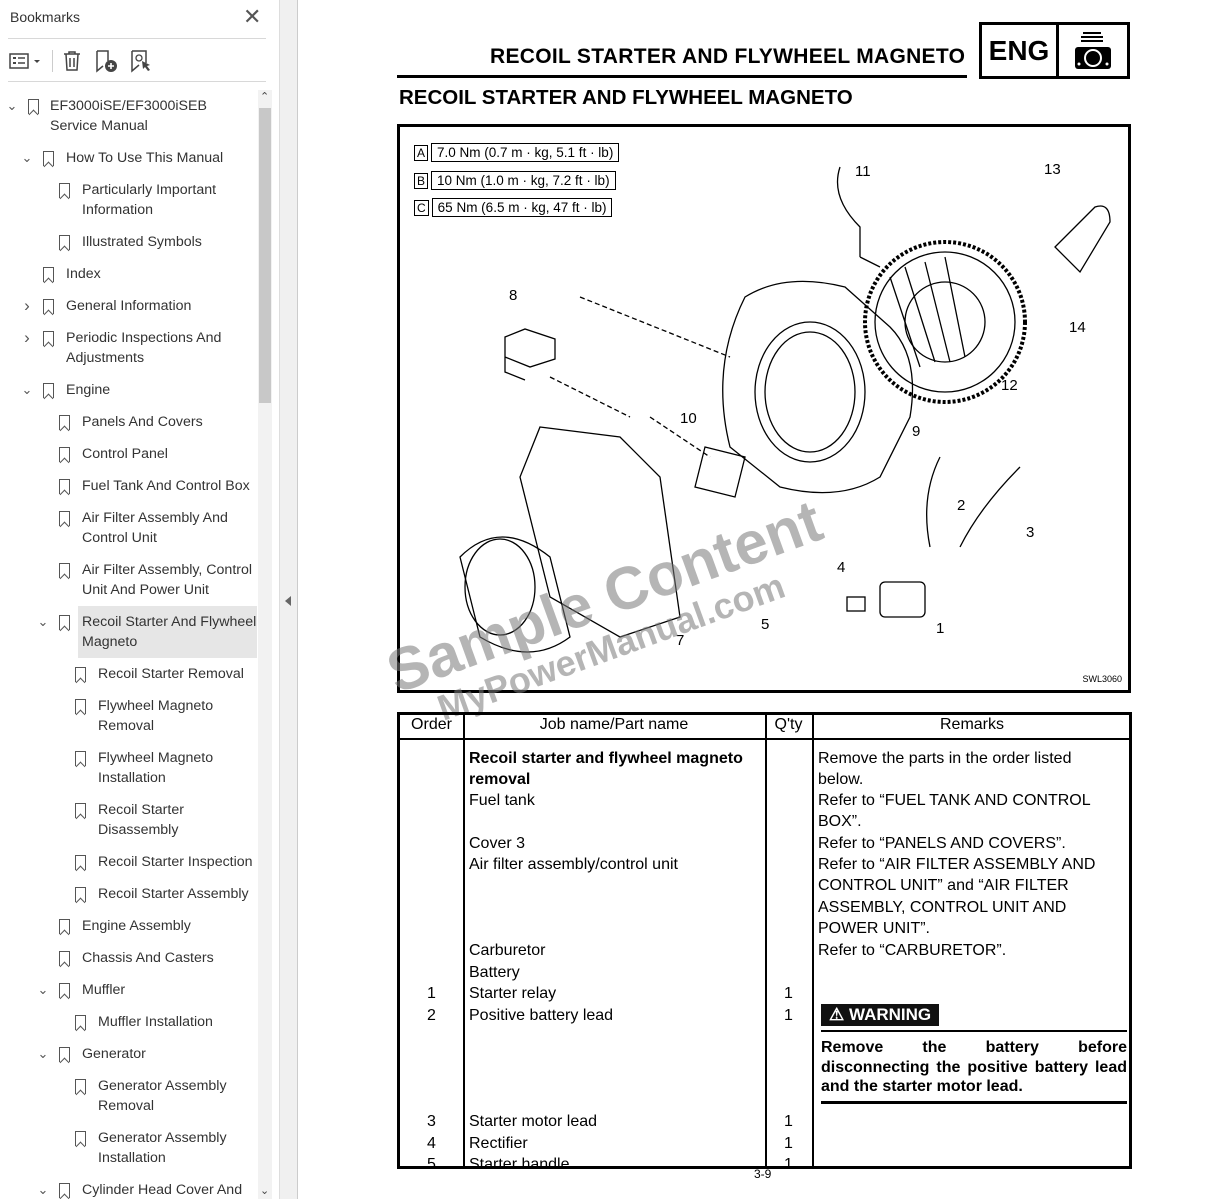 This screenshot has height=1199, width=1223. What do you see at coordinates (264, 96) in the screenshot?
I see `scroll-up-icon: ⌃` at bounding box center [264, 96].